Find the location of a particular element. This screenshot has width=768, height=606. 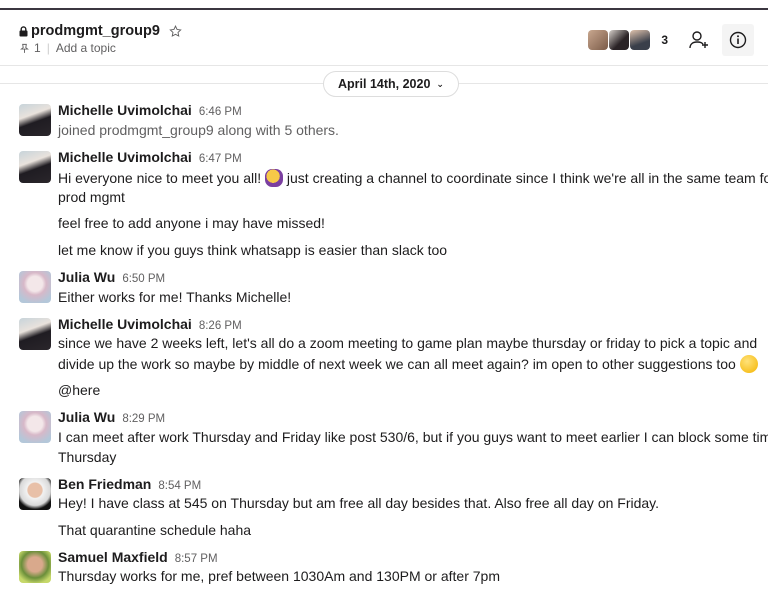

timestamp: 6:46 PM is located at coordinates (220, 112).